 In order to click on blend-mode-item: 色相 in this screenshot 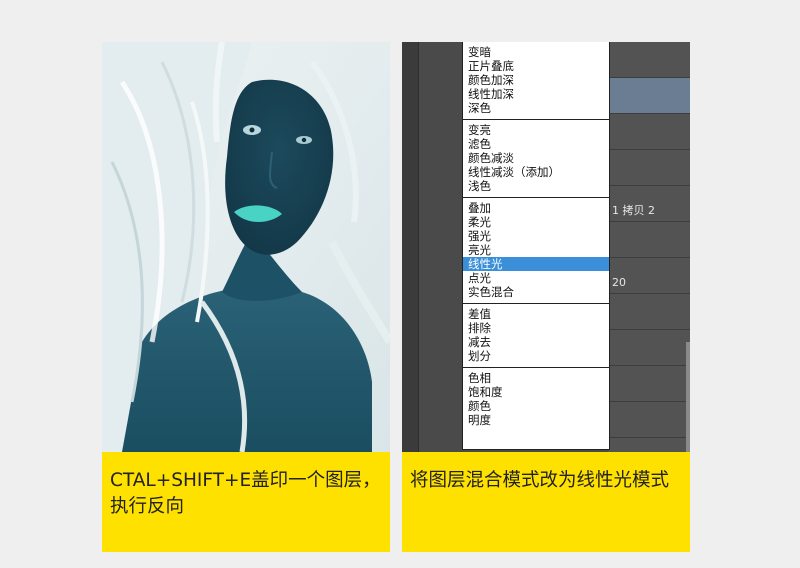, I will do `click(536, 378)`.